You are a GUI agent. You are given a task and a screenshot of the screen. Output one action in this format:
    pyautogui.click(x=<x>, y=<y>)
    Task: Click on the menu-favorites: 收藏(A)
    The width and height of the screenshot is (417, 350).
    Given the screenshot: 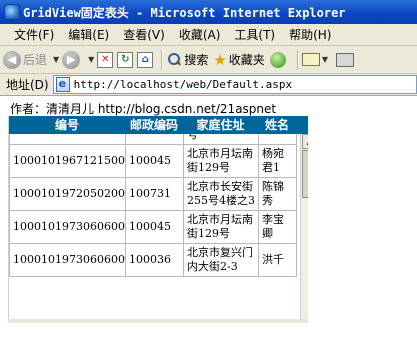 What is the action you would take?
    pyautogui.click(x=200, y=34)
    